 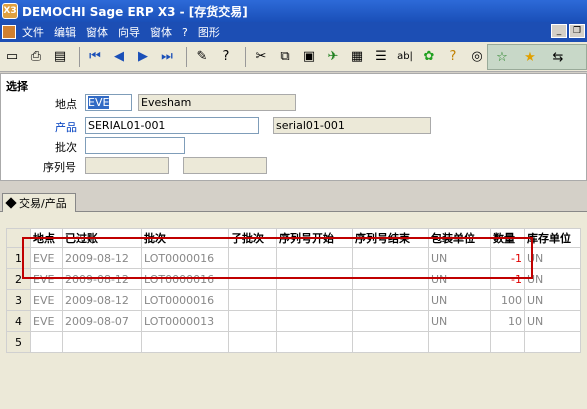 I want to click on cell-lot, so click(x=185, y=342).